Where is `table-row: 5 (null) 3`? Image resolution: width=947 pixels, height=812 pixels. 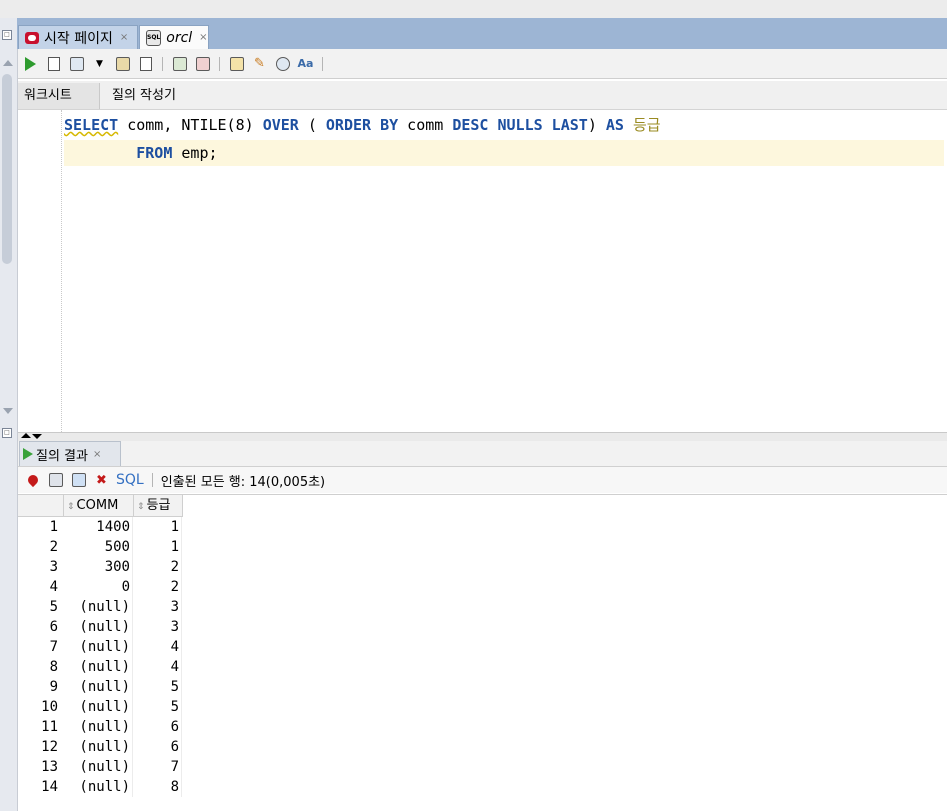
table-row: 5 (null) 3 is located at coordinates (100, 607).